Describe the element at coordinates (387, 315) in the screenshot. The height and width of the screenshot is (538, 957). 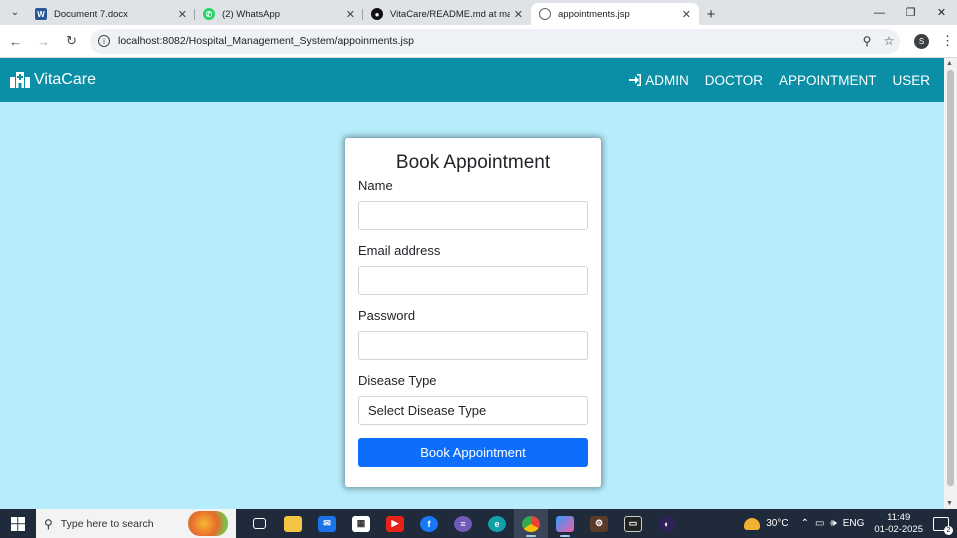
I see `password-label: Password` at that location.